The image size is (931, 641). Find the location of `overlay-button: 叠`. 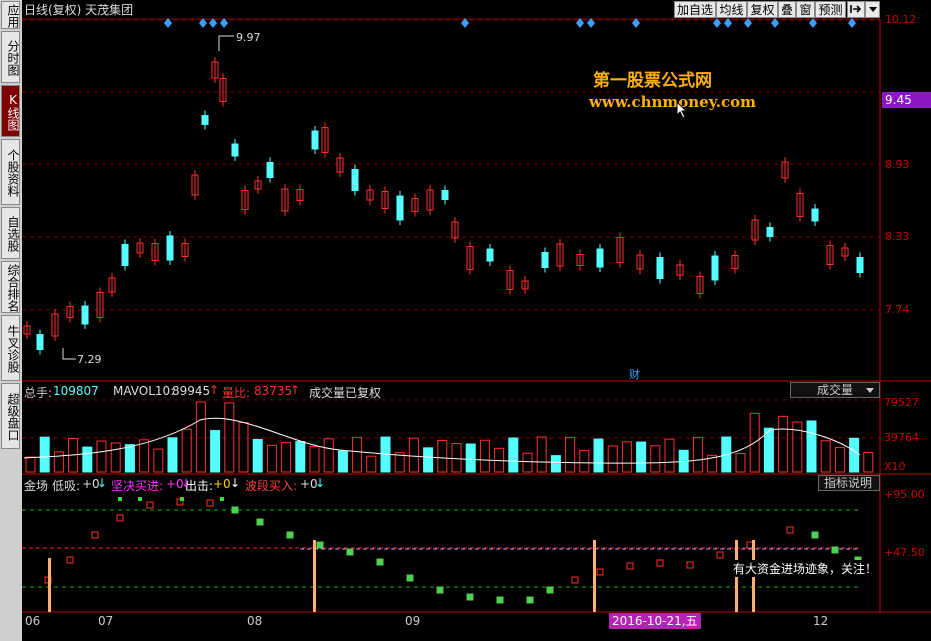

overlay-button: 叠 is located at coordinates (787, 9).